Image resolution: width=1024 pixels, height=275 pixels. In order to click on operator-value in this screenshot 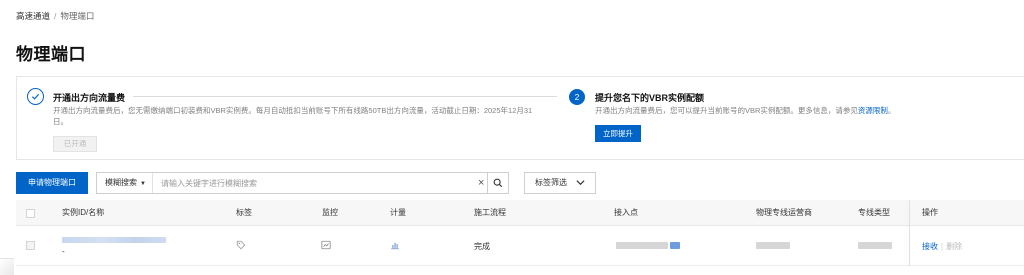, I will do `click(773, 246)`.